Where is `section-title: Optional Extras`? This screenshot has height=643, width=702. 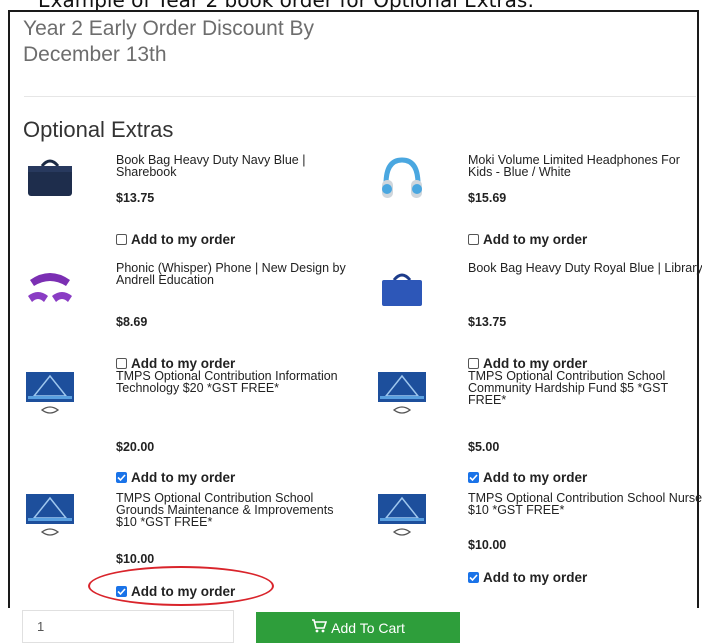
section-title: Optional Extras is located at coordinates (98, 129).